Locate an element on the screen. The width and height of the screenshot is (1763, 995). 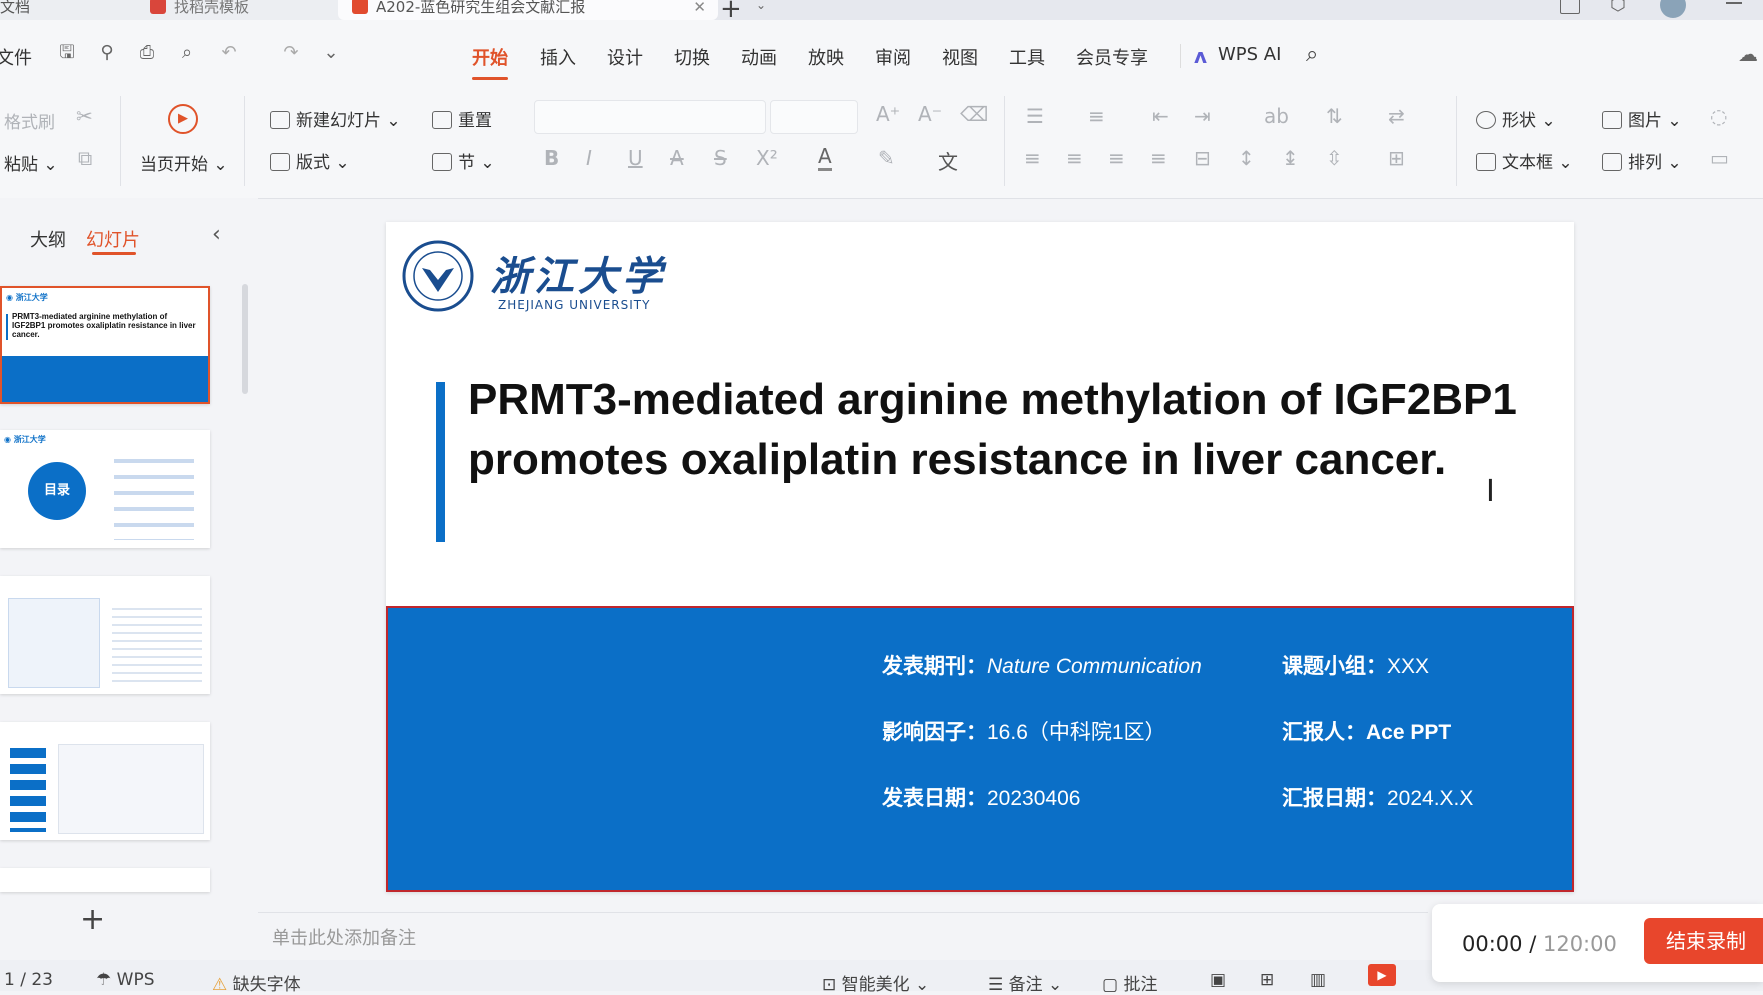
missing-font-status: ⚠ 缺失字体 is located at coordinates (256, 982).